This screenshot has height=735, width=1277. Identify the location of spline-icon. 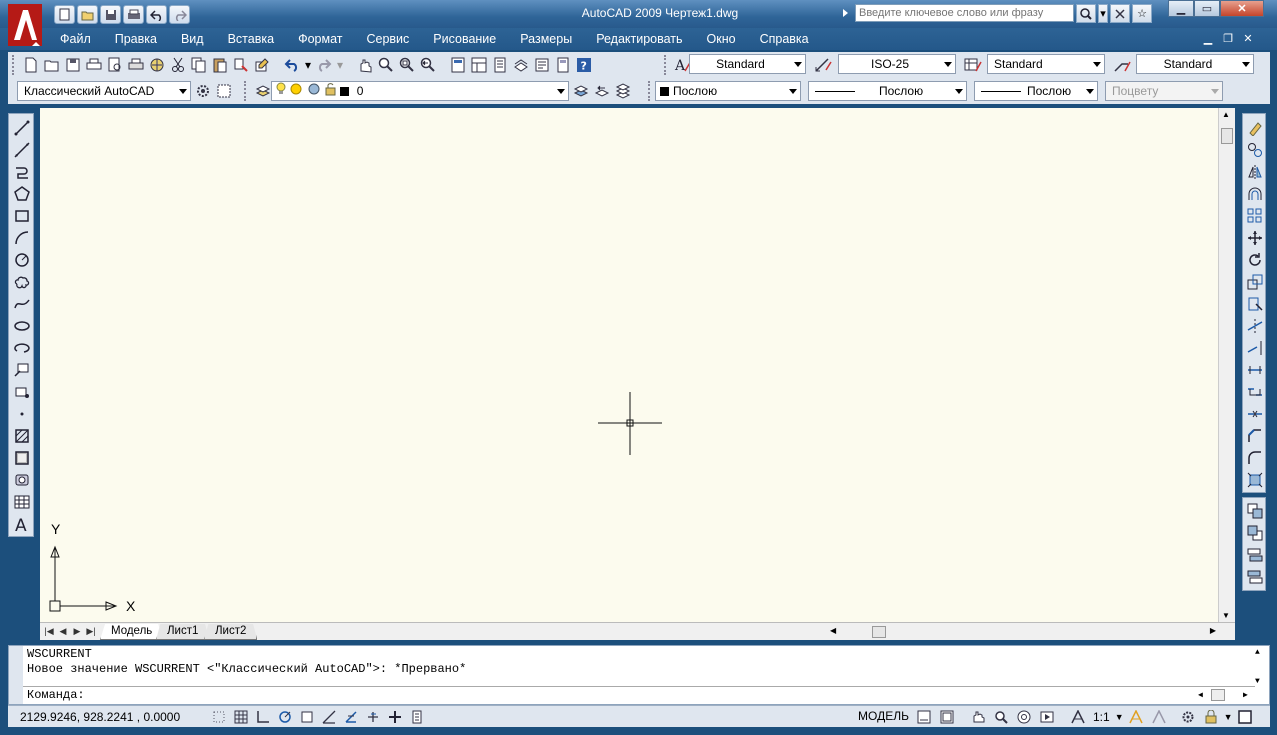
(22, 304).